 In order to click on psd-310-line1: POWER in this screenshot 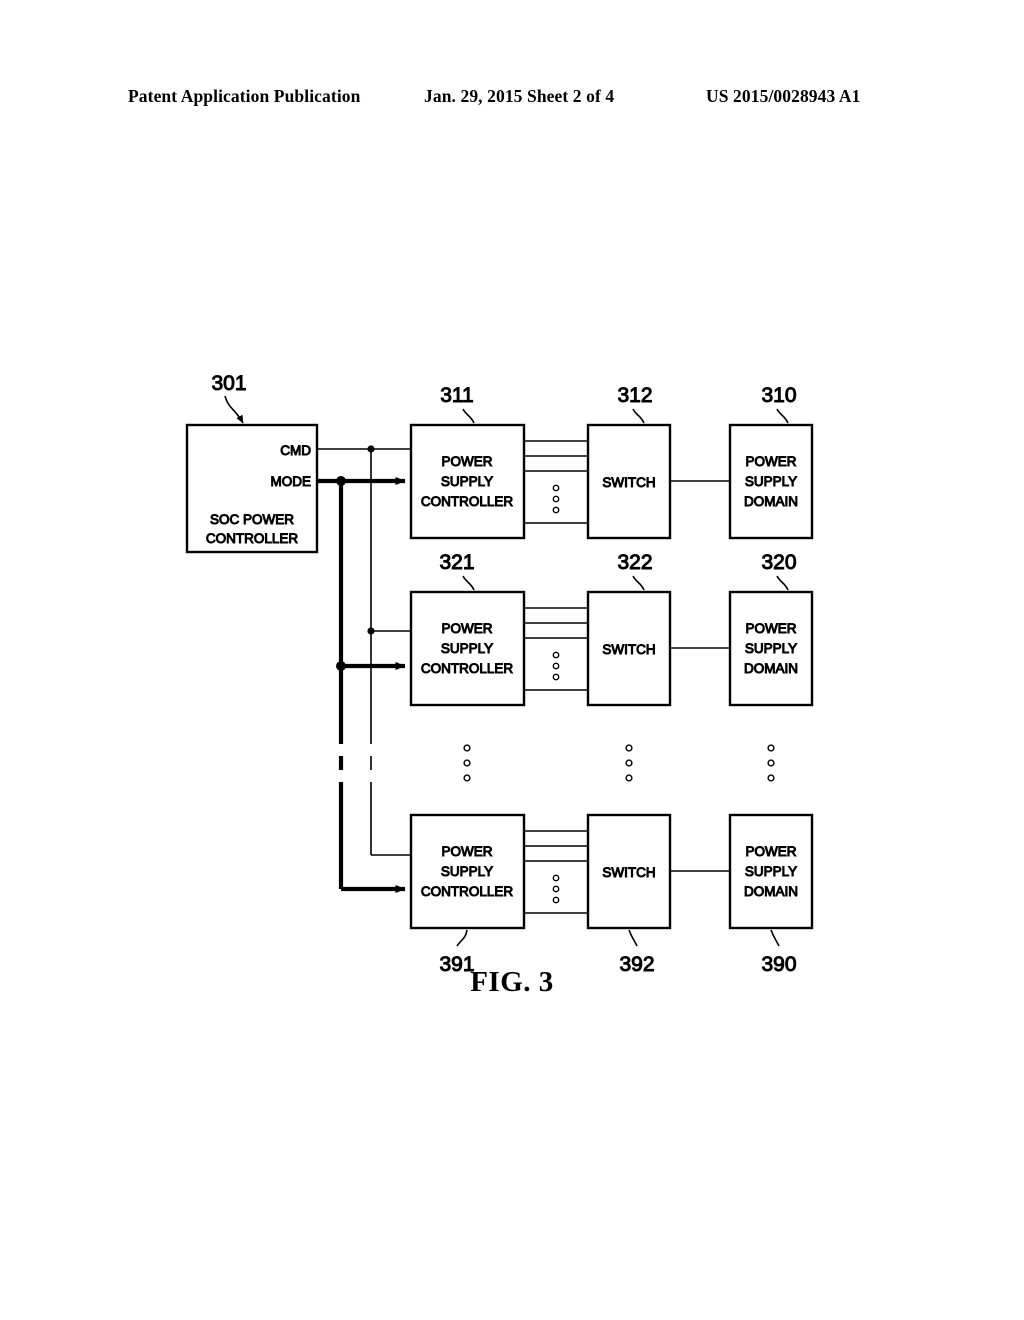, I will do `click(770, 461)`.